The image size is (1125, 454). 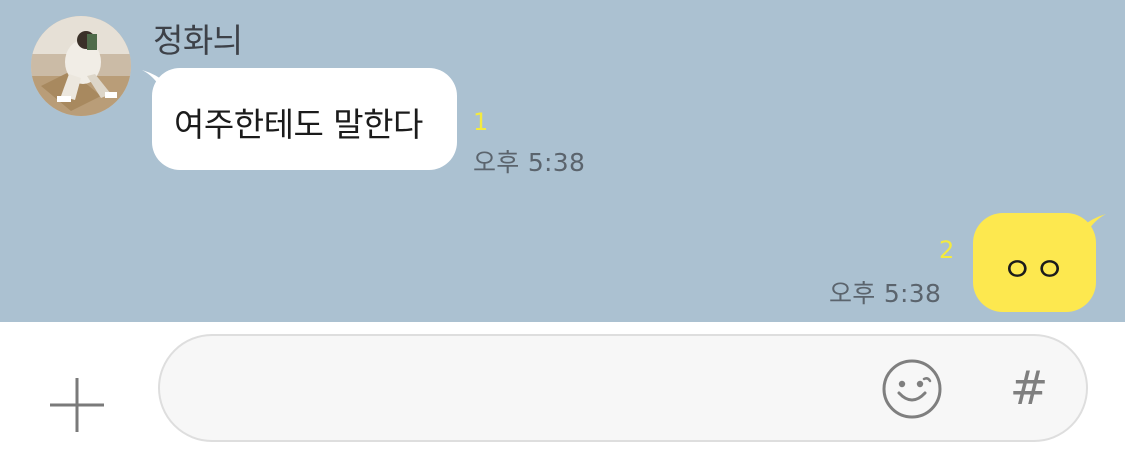 I want to click on outgoing-message-text: ㅇㅇ, so click(x=1034, y=269).